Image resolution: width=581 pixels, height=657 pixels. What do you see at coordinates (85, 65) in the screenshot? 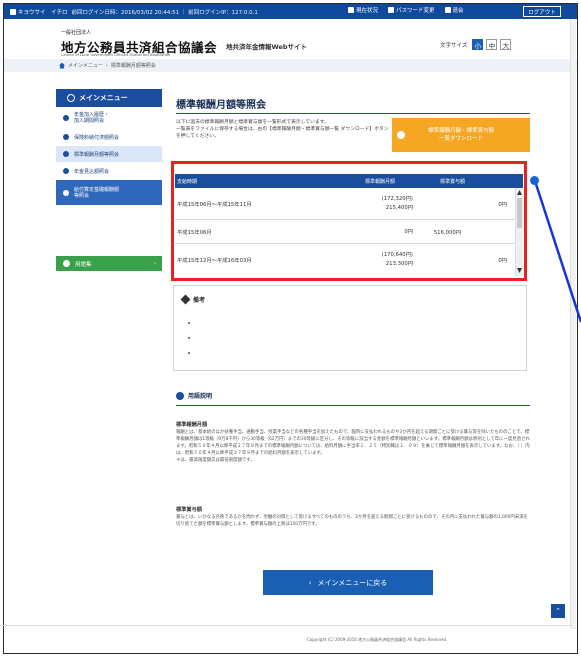
I see `breadcrumb-menu-link: メインメニュー` at bounding box center [85, 65].